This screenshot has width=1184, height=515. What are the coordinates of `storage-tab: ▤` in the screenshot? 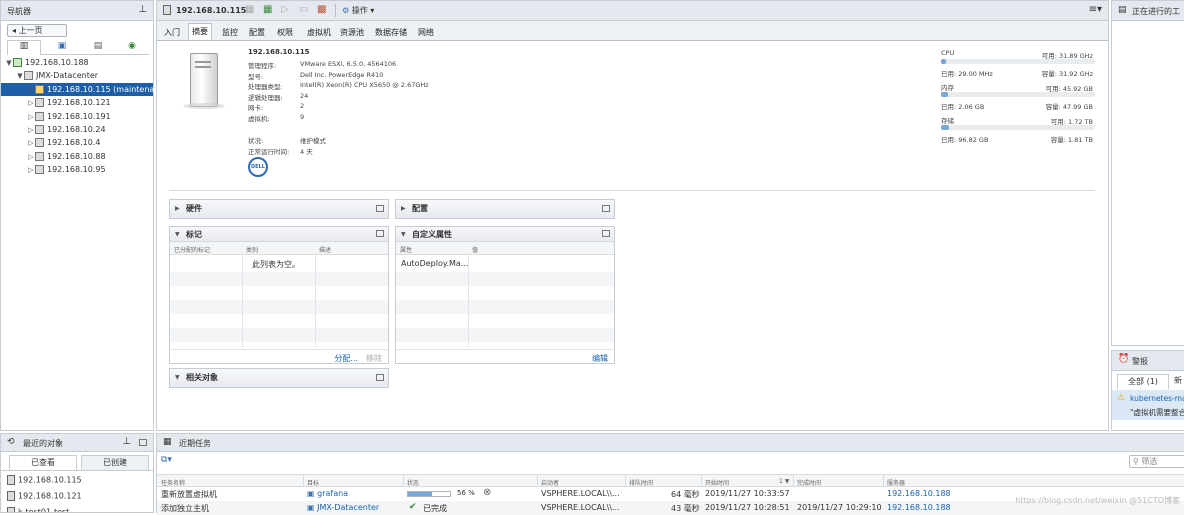 It's located at (98, 48).